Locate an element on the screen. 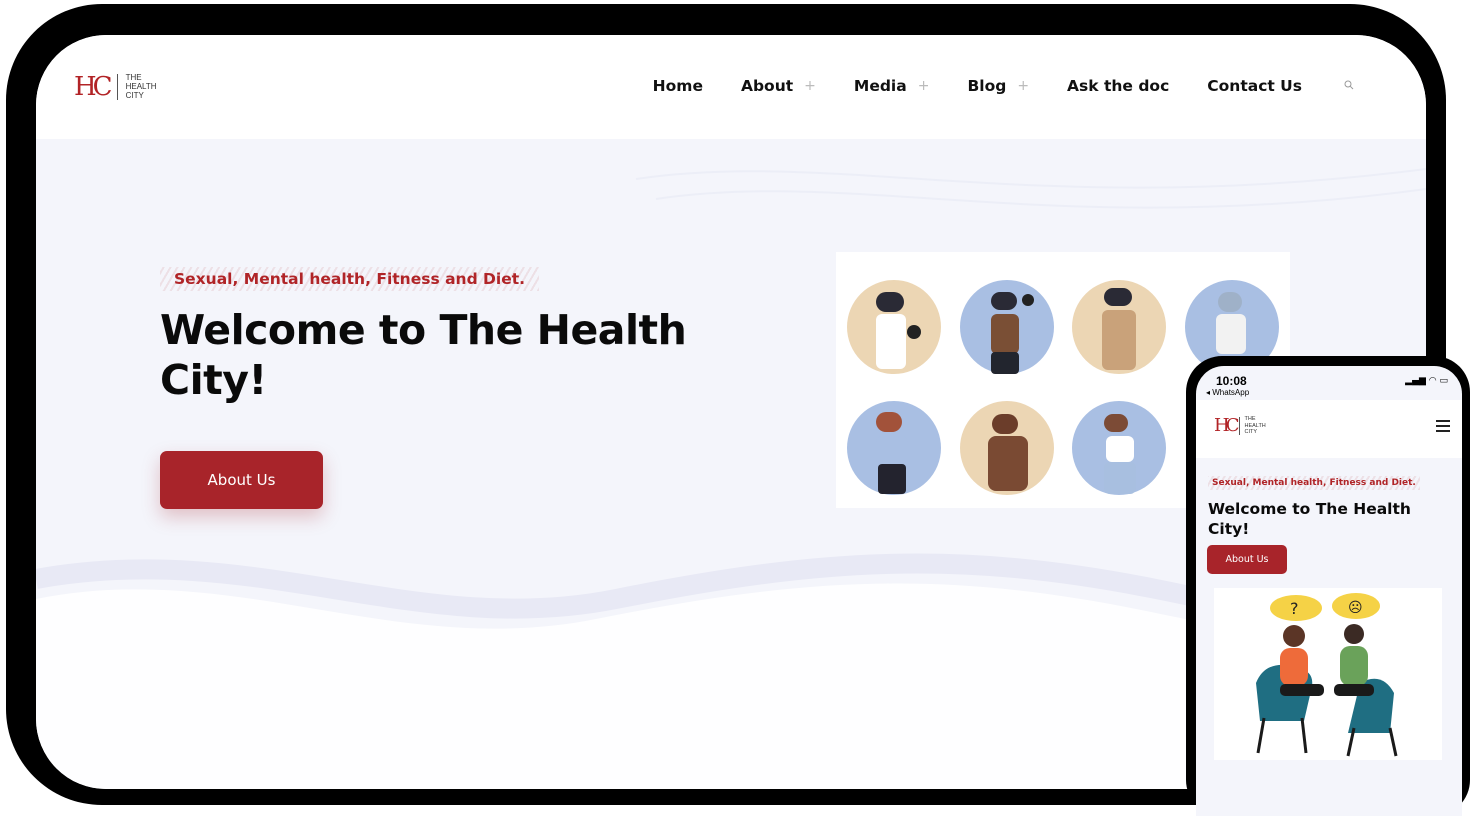  status-back-app: ◂ WhatsApp is located at coordinates (1227, 392).